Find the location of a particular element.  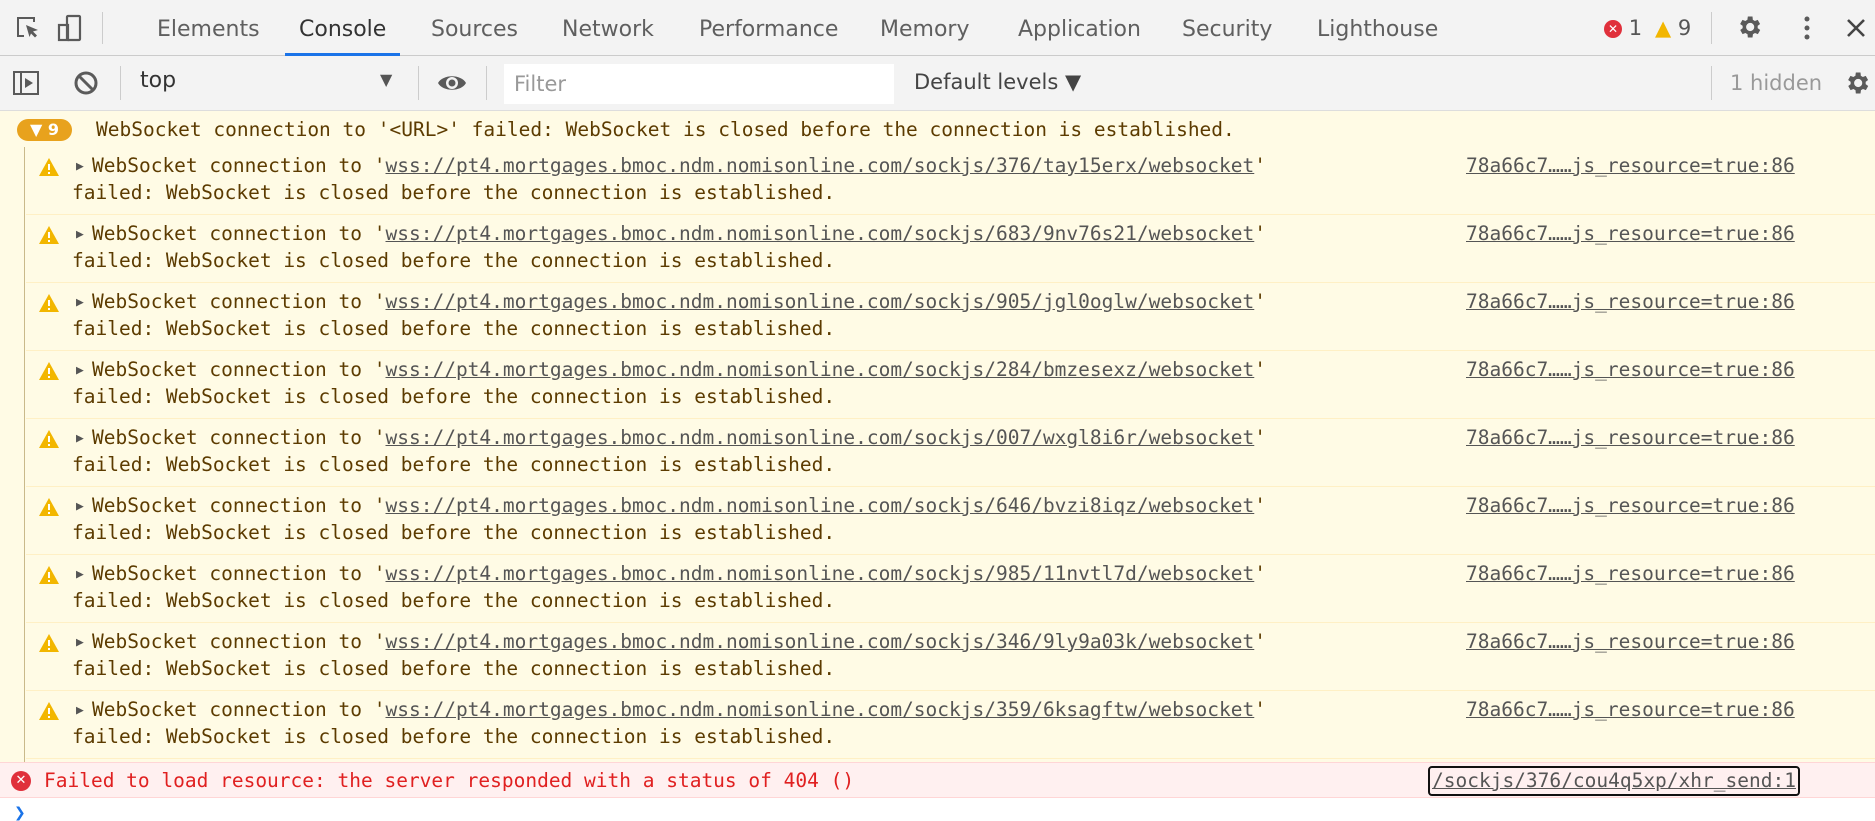

context-dropdown-arrow-icon: ▼ is located at coordinates (386, 79).